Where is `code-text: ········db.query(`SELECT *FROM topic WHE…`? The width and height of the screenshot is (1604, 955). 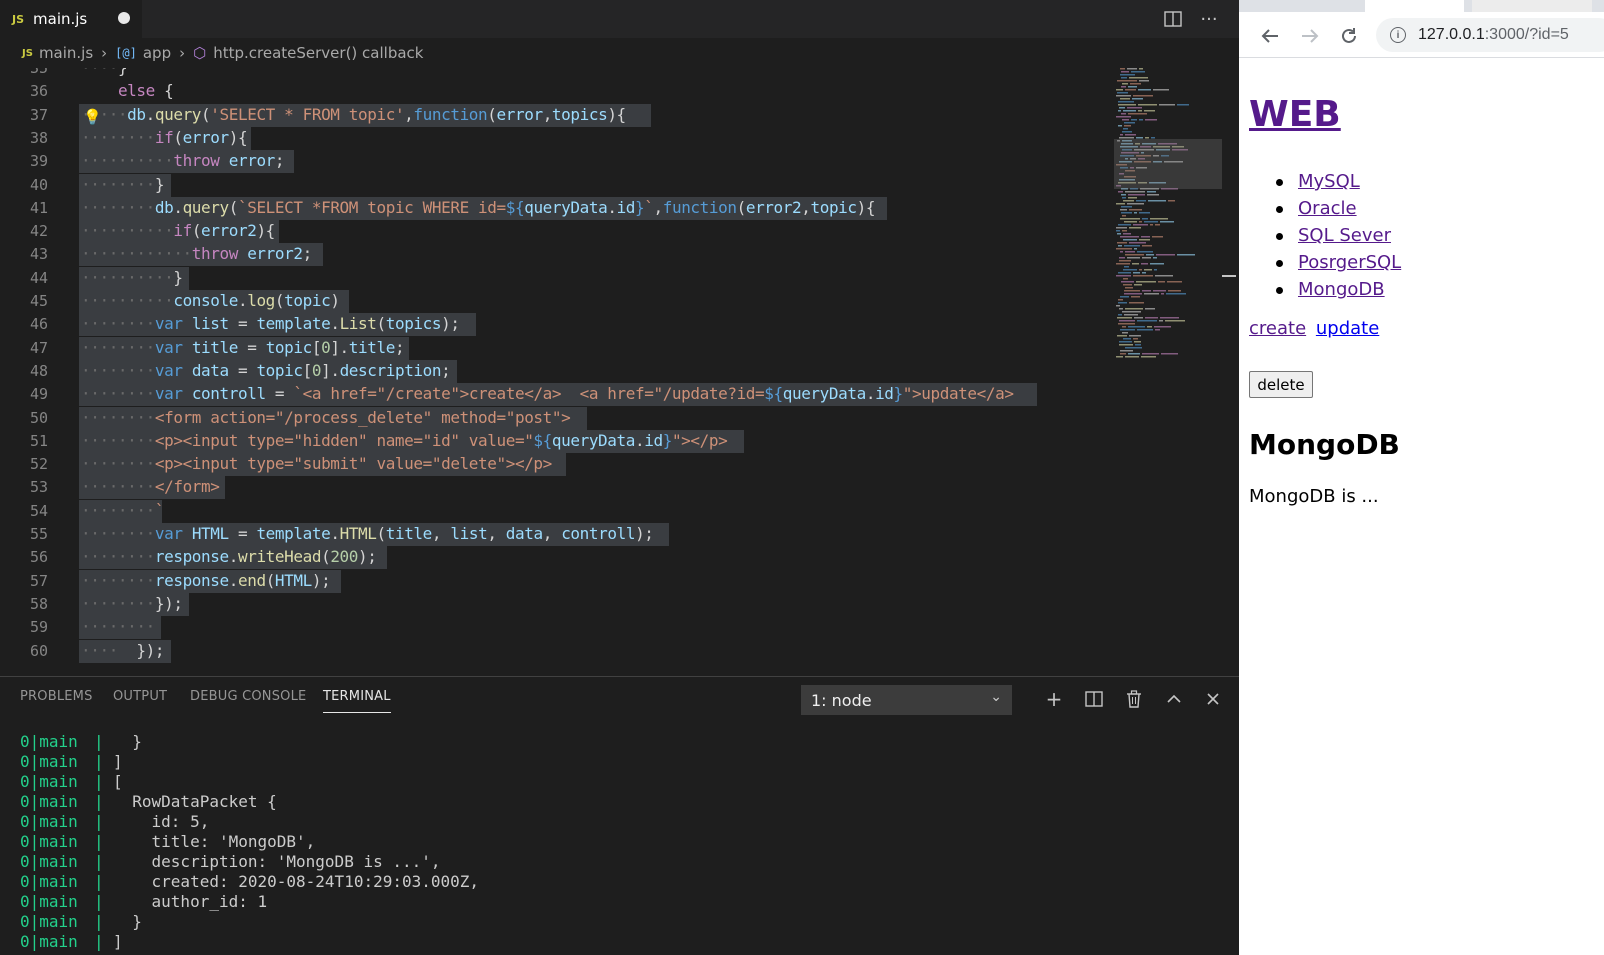
code-text: ········db.query(`SELECT *FROM topic WHE… is located at coordinates (478, 207).